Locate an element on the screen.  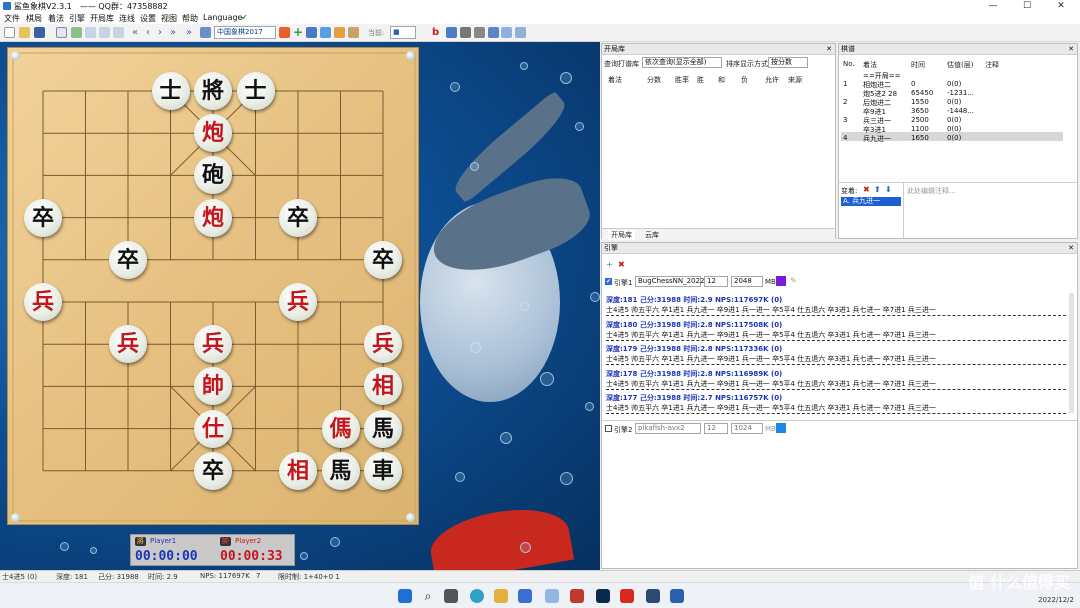
app-64-icon is located at coordinates (577, 596).